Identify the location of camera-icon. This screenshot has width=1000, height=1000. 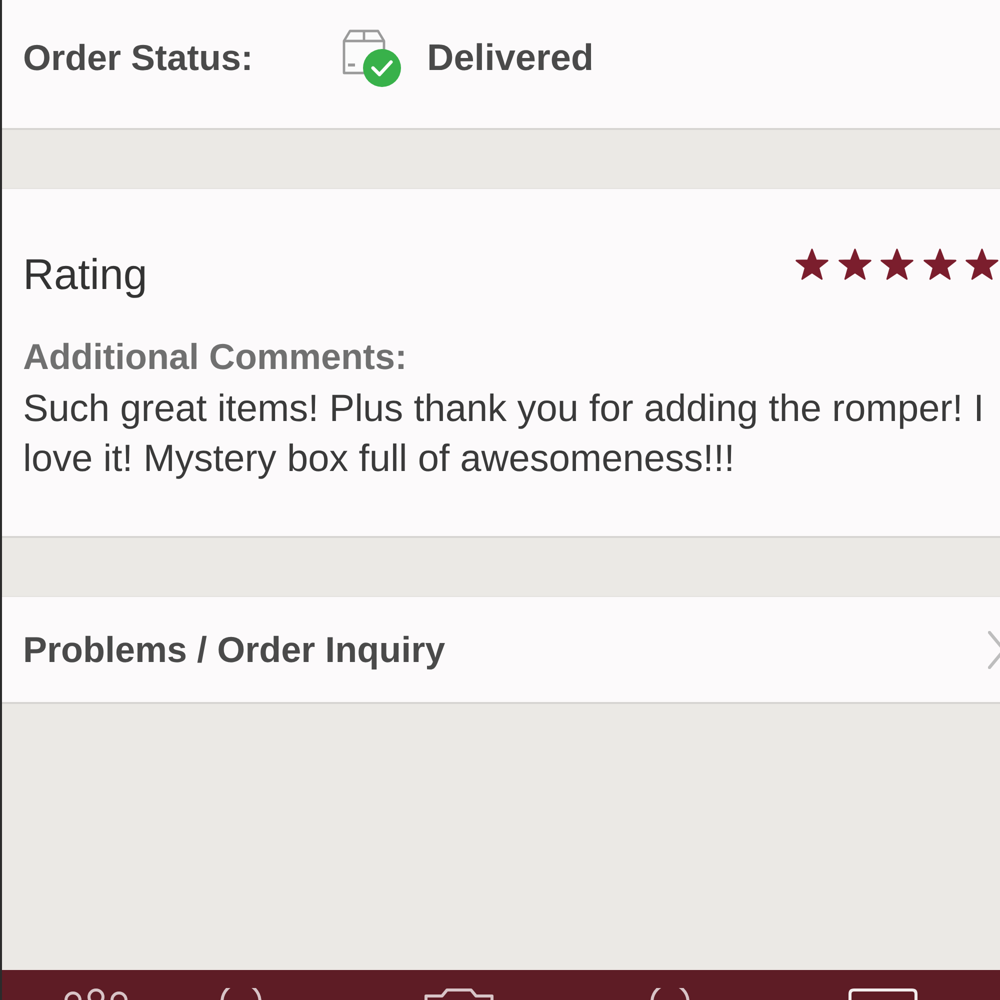
(459, 994).